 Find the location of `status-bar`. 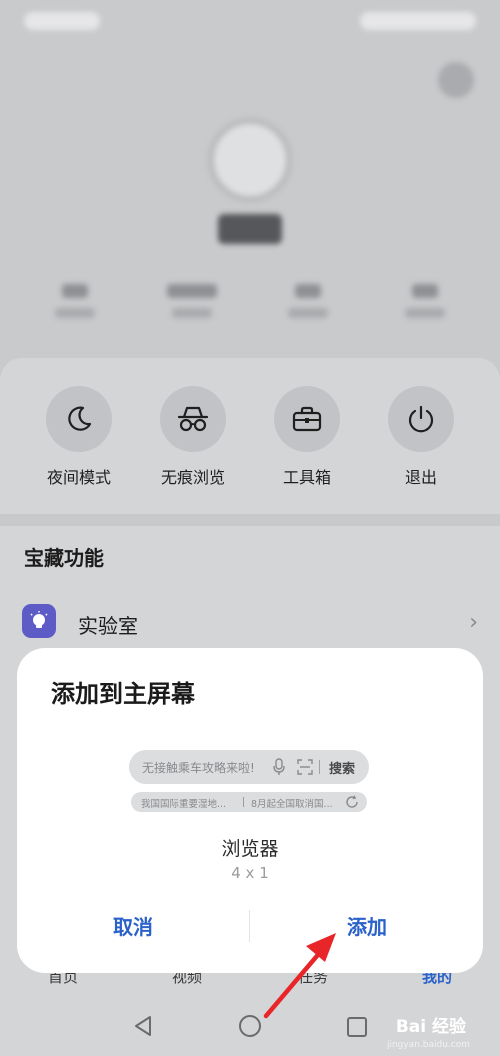

status-bar is located at coordinates (250, 22).